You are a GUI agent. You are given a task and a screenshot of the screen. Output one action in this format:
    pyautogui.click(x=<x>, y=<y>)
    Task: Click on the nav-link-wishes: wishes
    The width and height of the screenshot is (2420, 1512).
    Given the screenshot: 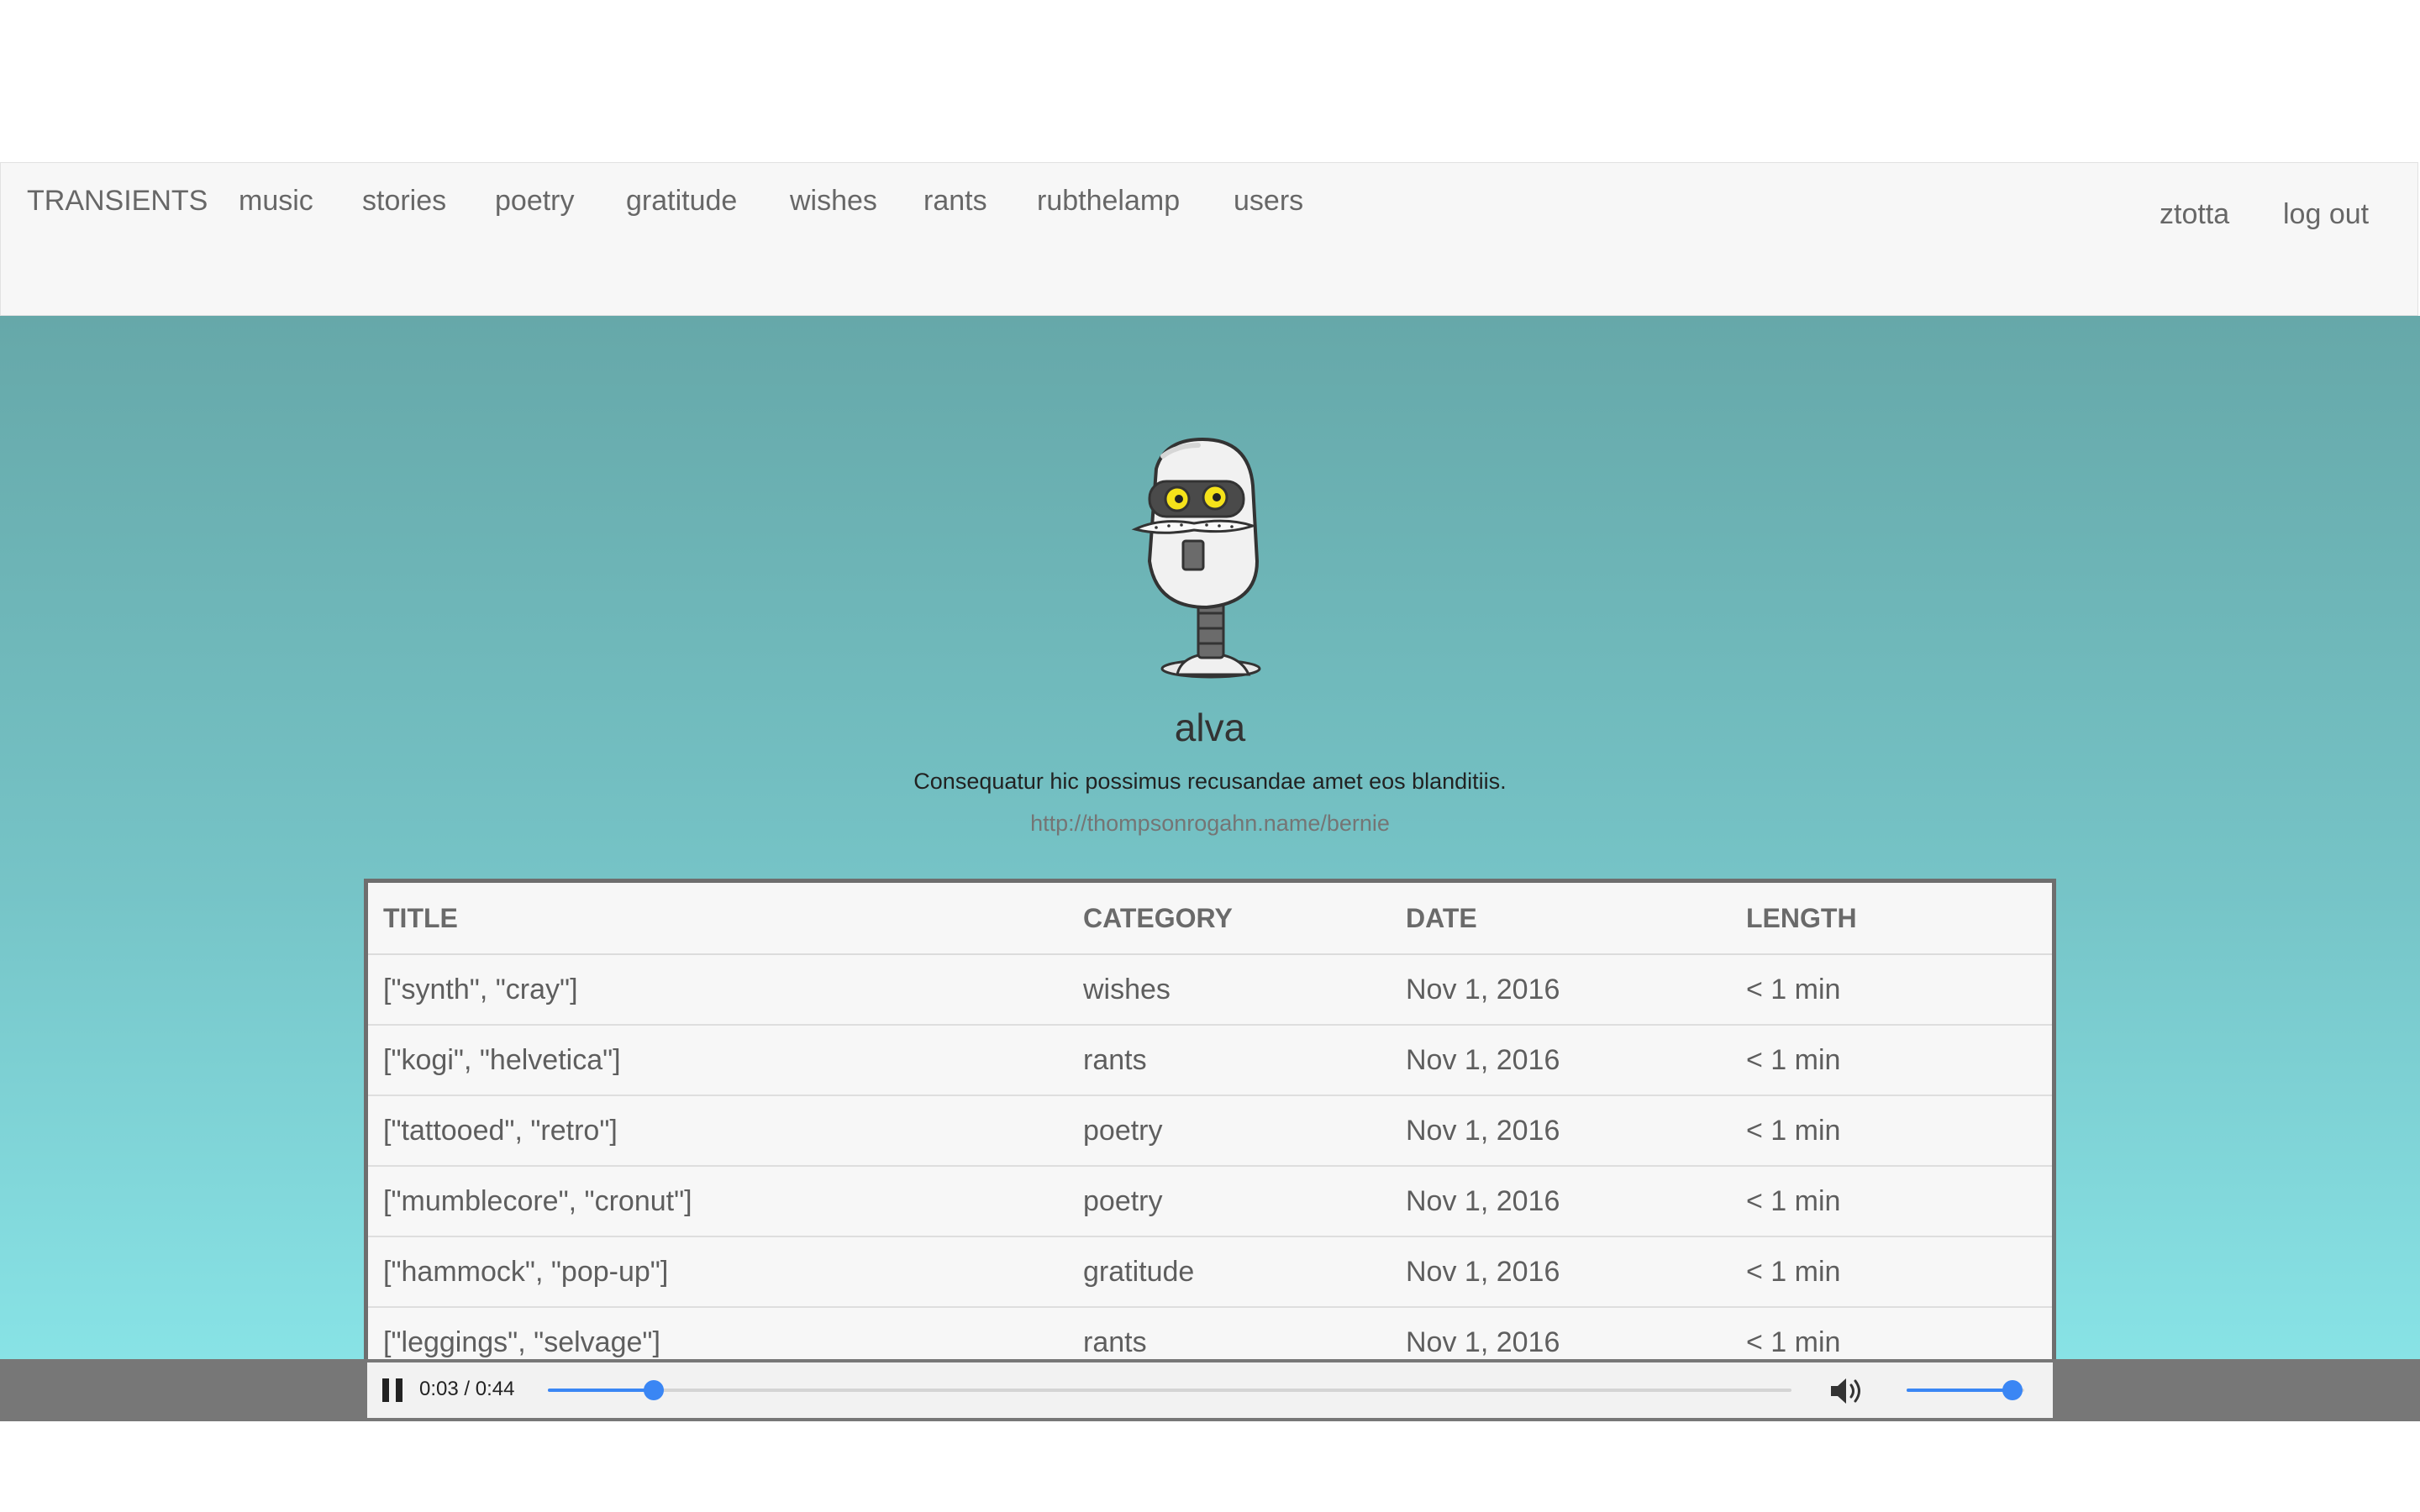 What is the action you would take?
    pyautogui.click(x=833, y=200)
    